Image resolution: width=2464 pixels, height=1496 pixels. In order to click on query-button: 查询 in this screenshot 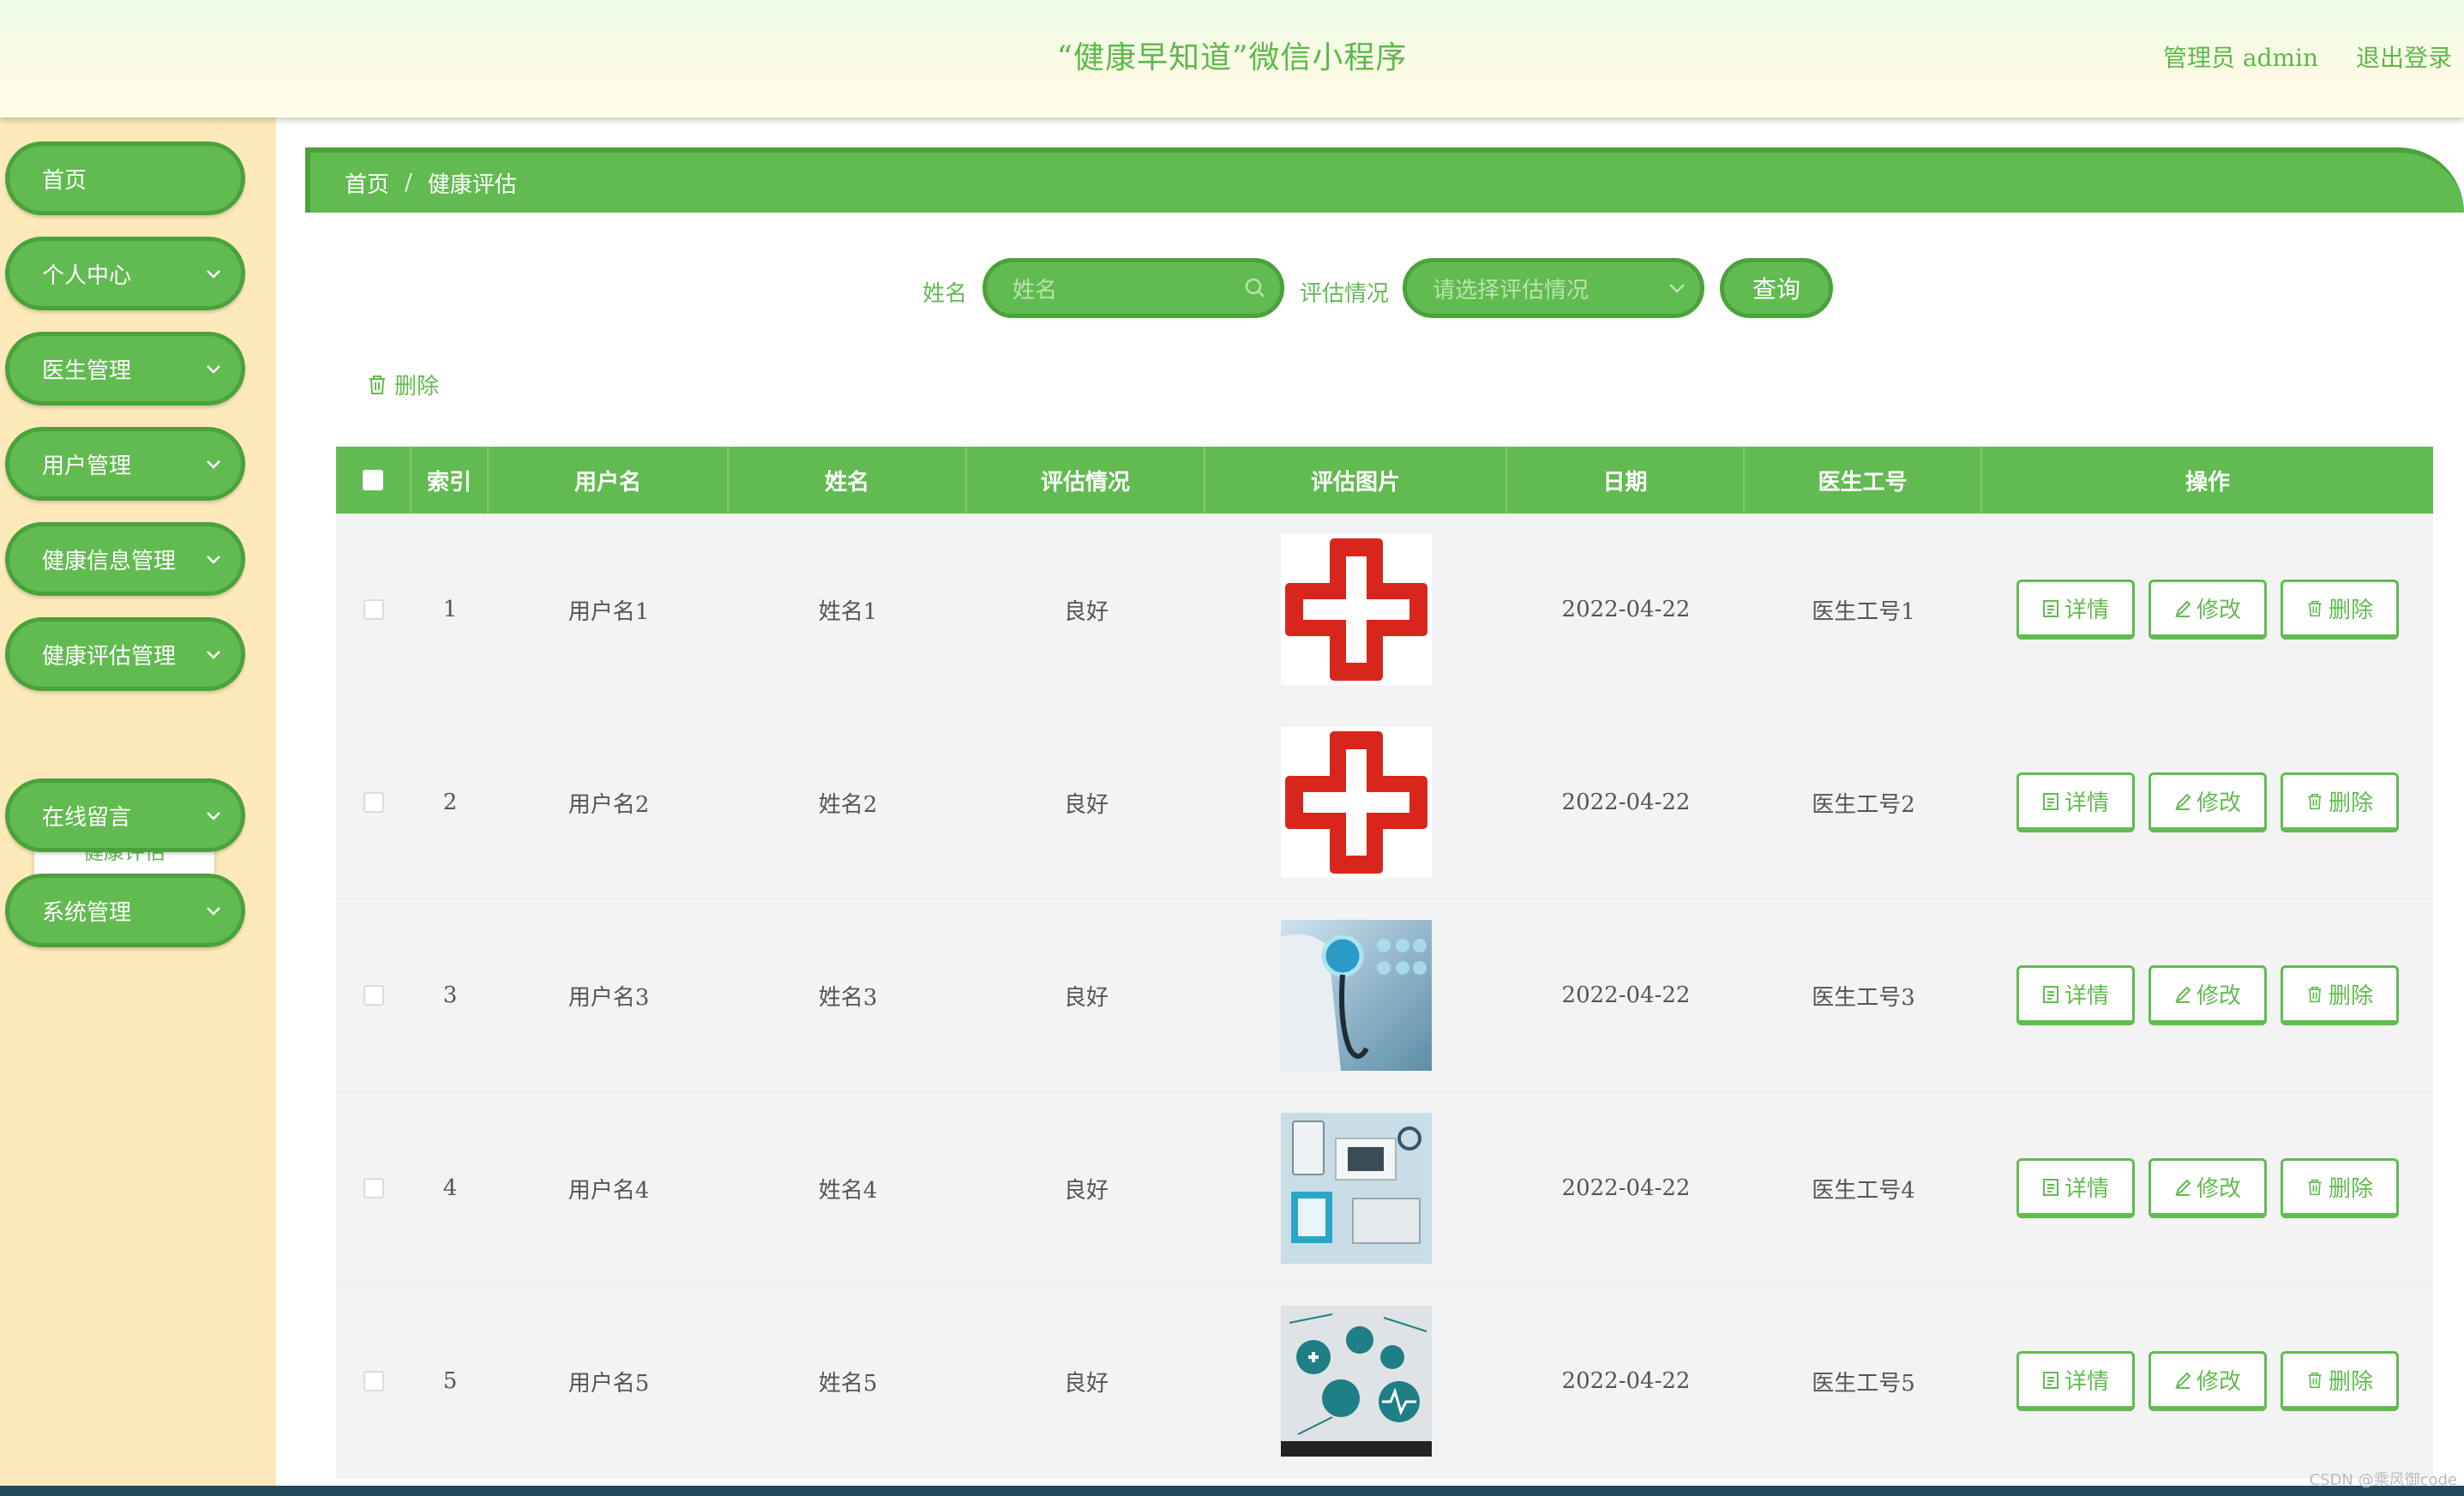, I will do `click(1776, 288)`.